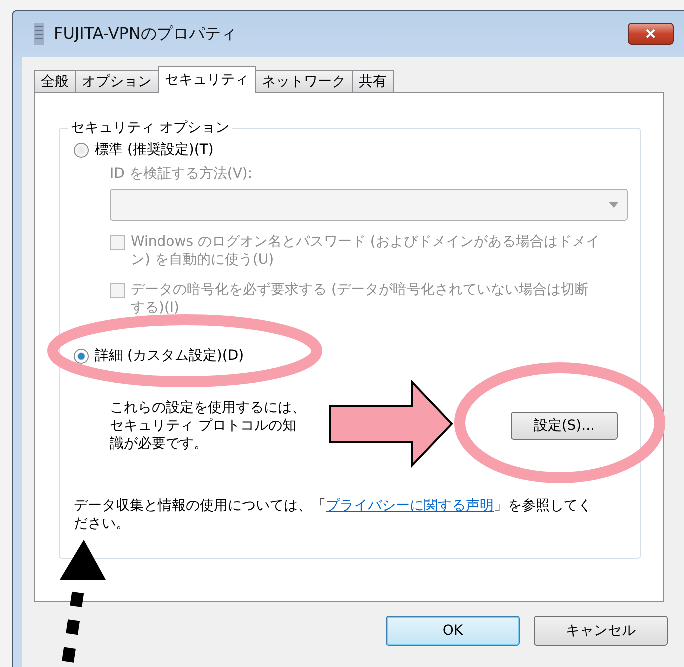  What do you see at coordinates (55, 81) in the screenshot?
I see `tab: 全般` at bounding box center [55, 81].